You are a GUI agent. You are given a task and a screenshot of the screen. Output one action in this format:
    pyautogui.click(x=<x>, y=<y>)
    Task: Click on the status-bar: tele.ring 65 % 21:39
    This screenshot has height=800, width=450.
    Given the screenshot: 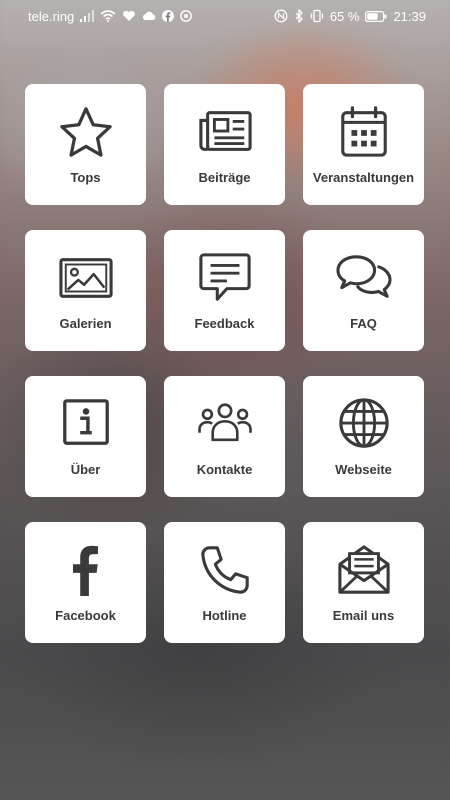 What is the action you would take?
    pyautogui.click(x=225, y=16)
    